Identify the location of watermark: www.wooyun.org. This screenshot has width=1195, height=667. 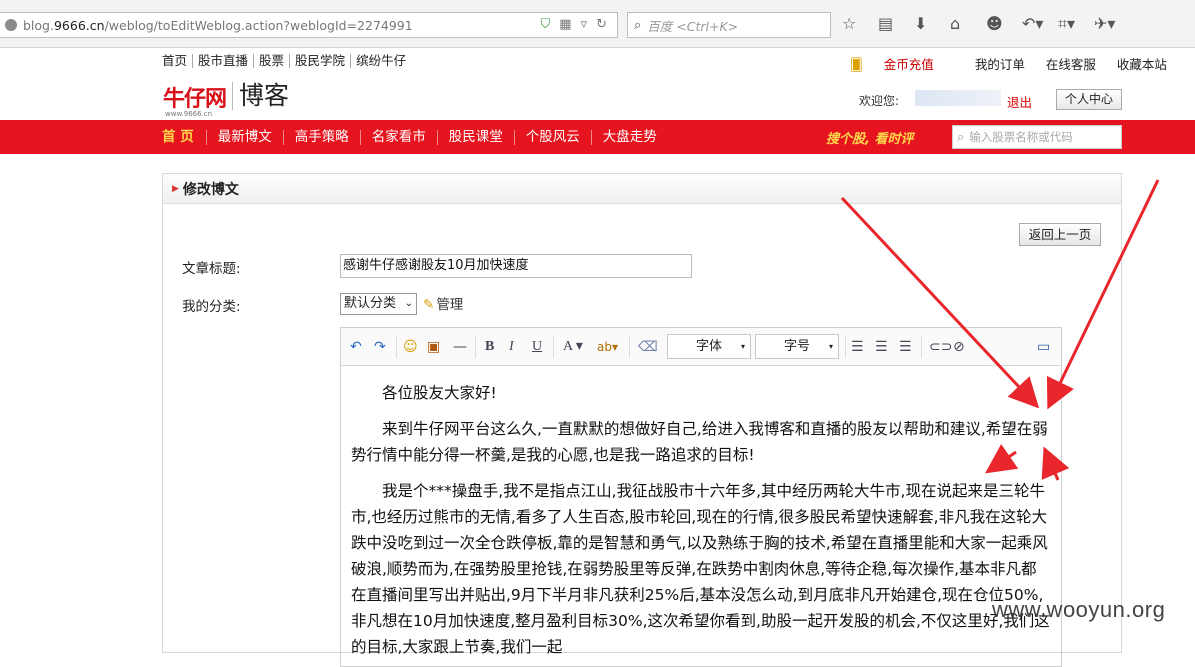
(1079, 609).